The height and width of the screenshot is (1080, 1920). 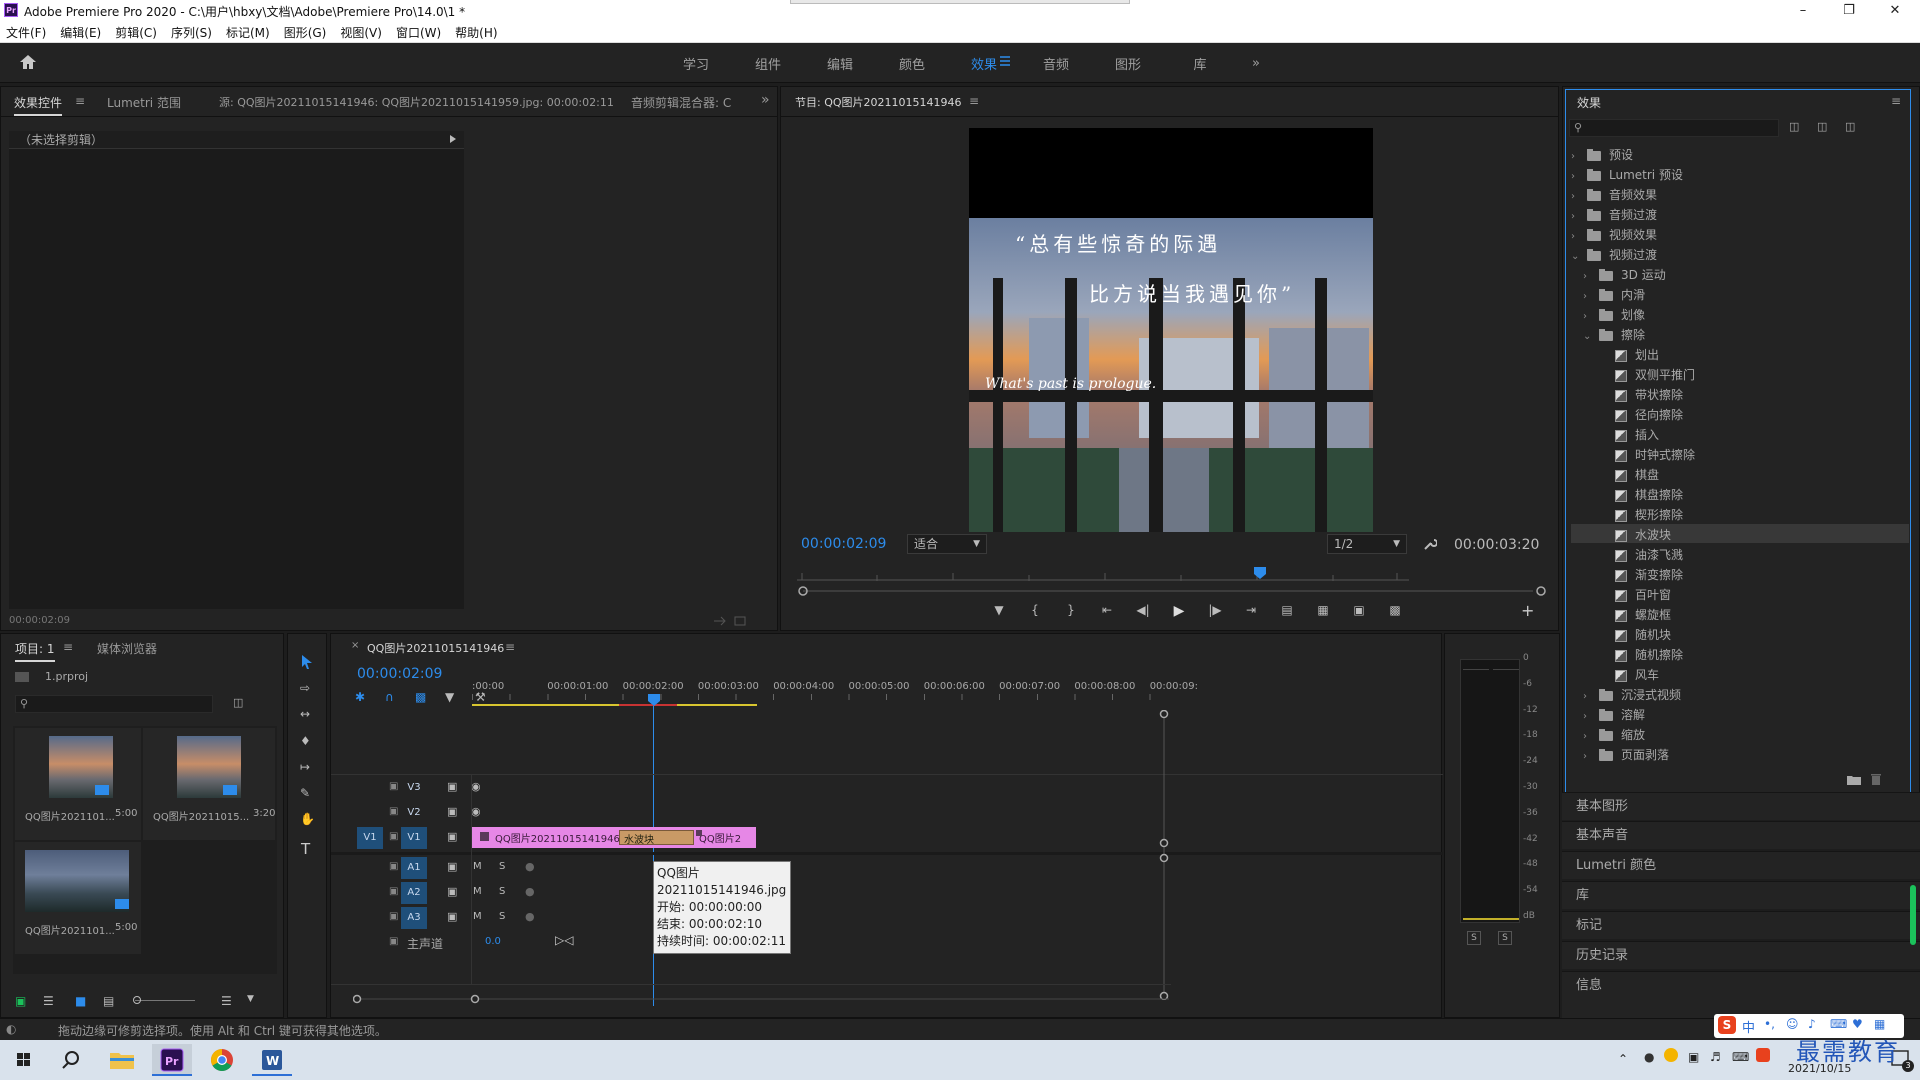 What do you see at coordinates (1740, 653) in the screenshot?
I see `effects-tree-item: 随机擦除` at bounding box center [1740, 653].